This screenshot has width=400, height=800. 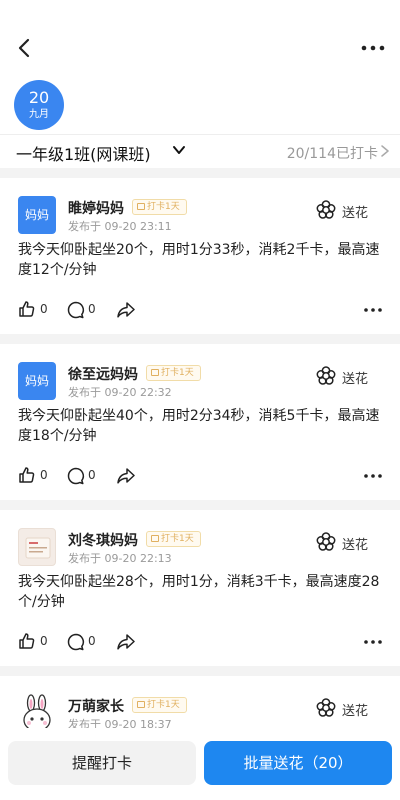 I want to click on post-time: 发布于 09-20 22:13, so click(x=120, y=558).